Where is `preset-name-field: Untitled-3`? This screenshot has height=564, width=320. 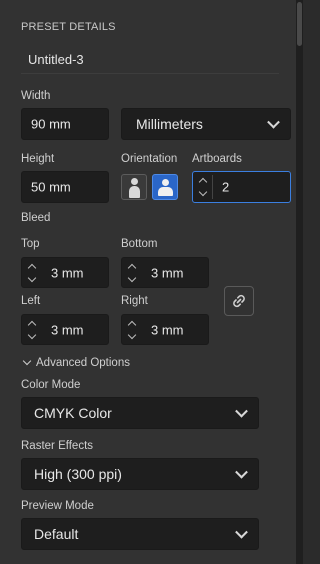
preset-name-field: Untitled-3 is located at coordinates (150, 60).